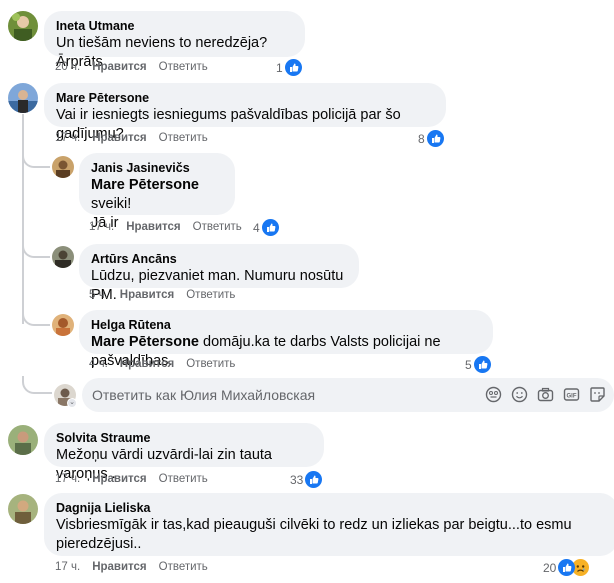  Describe the element at coordinates (72, 403) in the screenshot. I see `avatar-status-badge: ⌄` at that location.